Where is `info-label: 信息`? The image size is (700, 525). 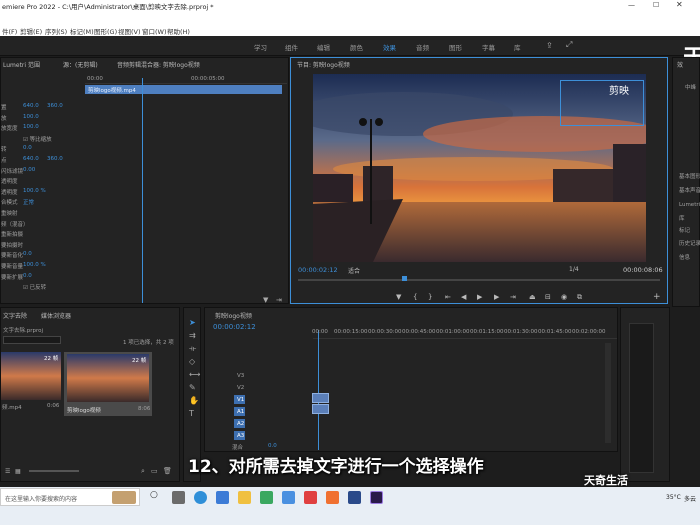 info-label: 信息 is located at coordinates (684, 257).